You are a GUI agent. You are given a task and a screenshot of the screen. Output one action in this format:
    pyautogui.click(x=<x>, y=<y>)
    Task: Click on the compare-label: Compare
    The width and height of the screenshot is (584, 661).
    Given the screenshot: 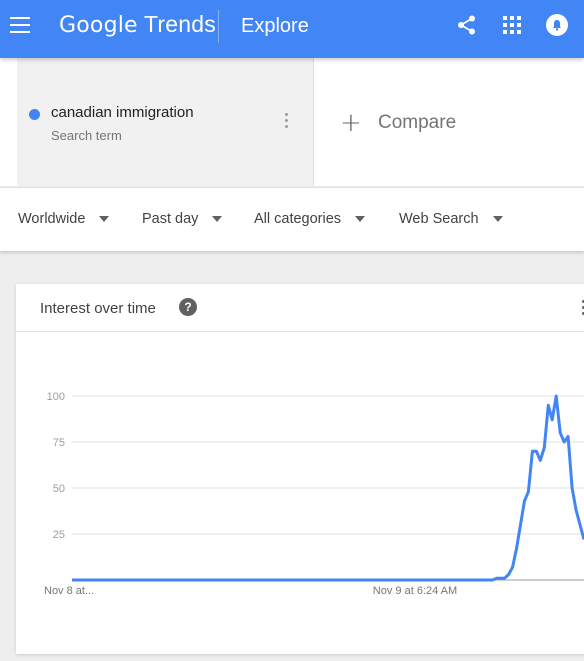 What is the action you would take?
    pyautogui.click(x=417, y=122)
    